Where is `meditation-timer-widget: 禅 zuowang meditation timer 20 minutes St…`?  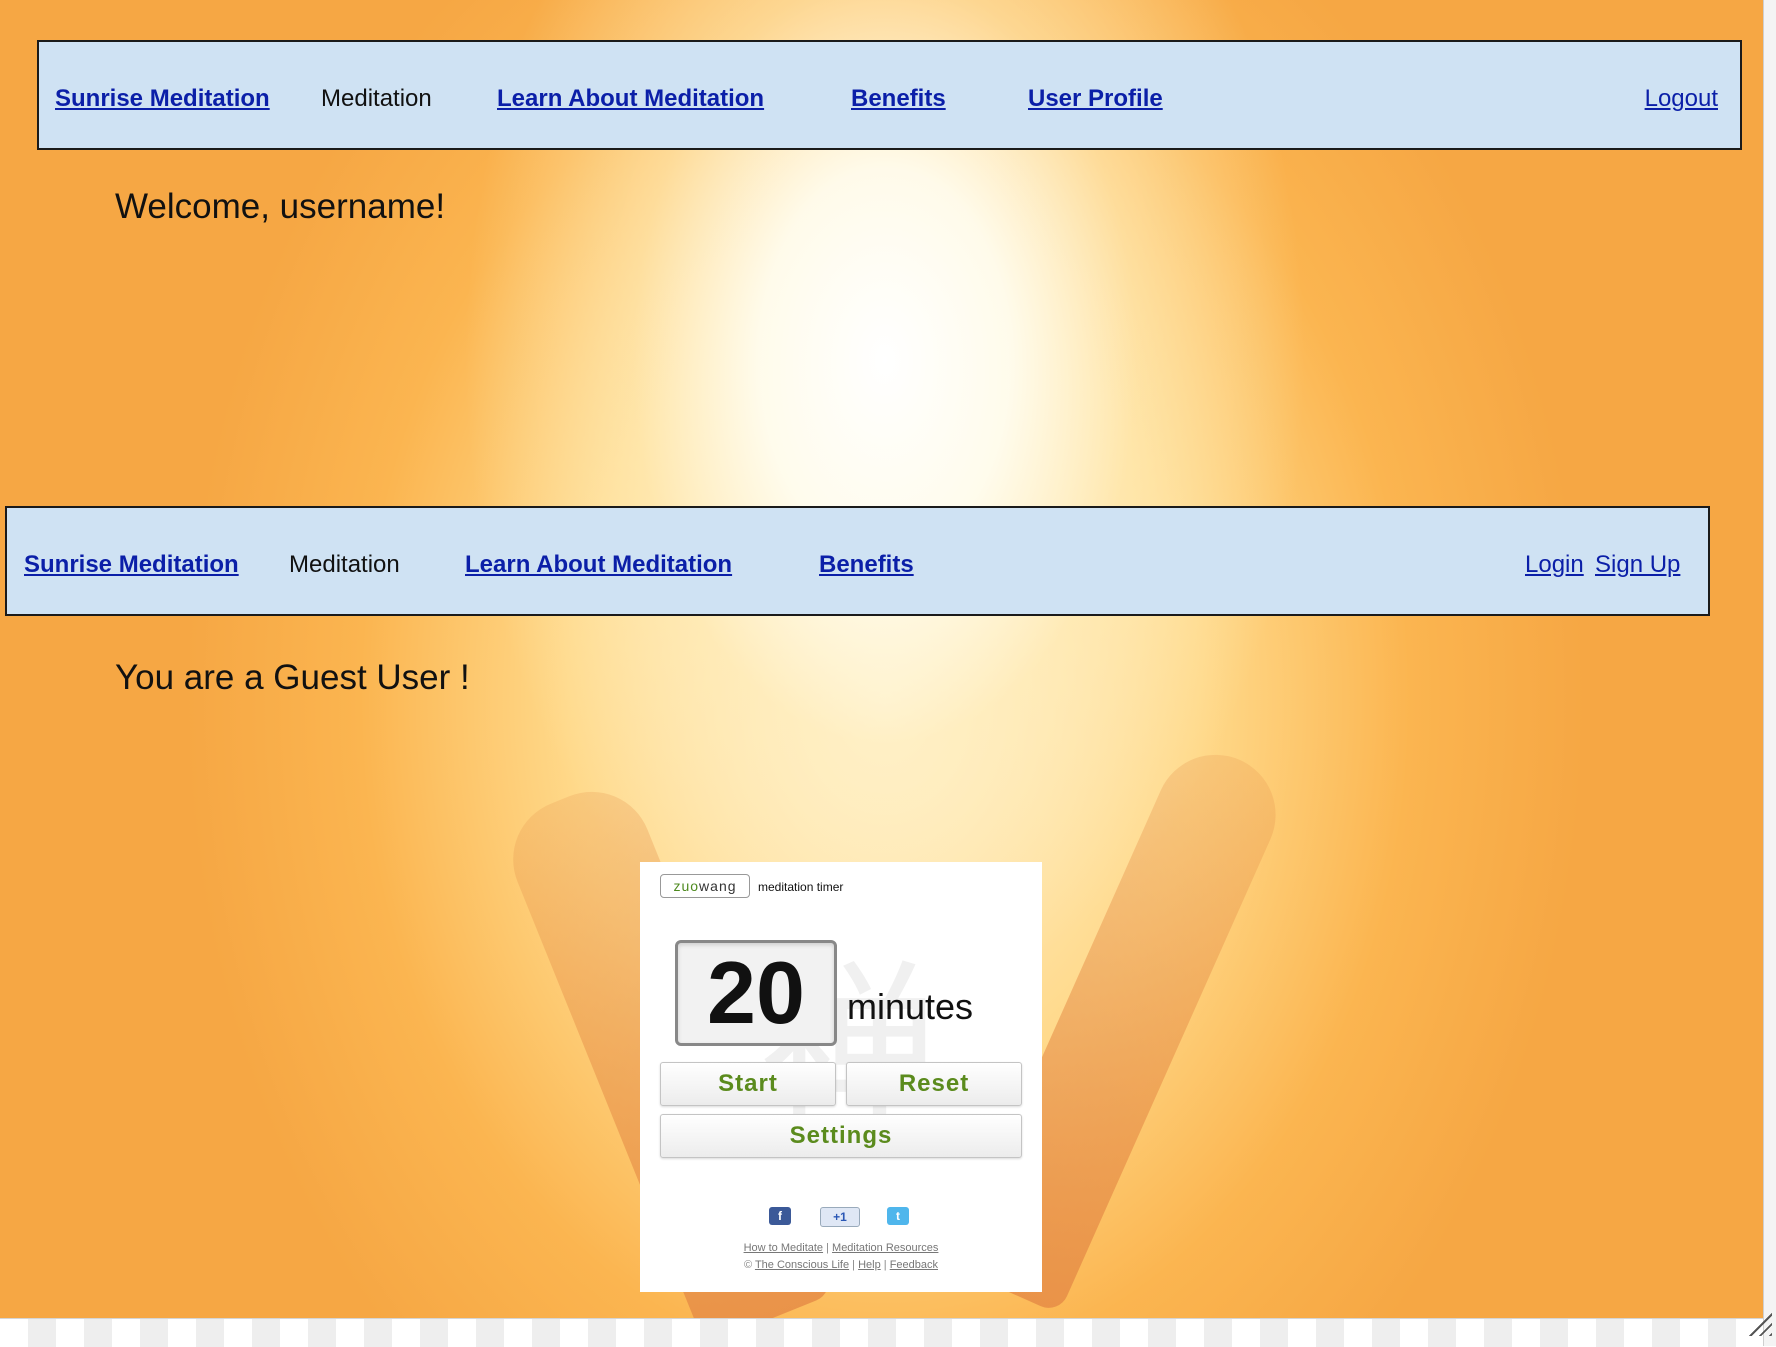 meditation-timer-widget: 禅 zuowang meditation timer 20 minutes St… is located at coordinates (841, 1077).